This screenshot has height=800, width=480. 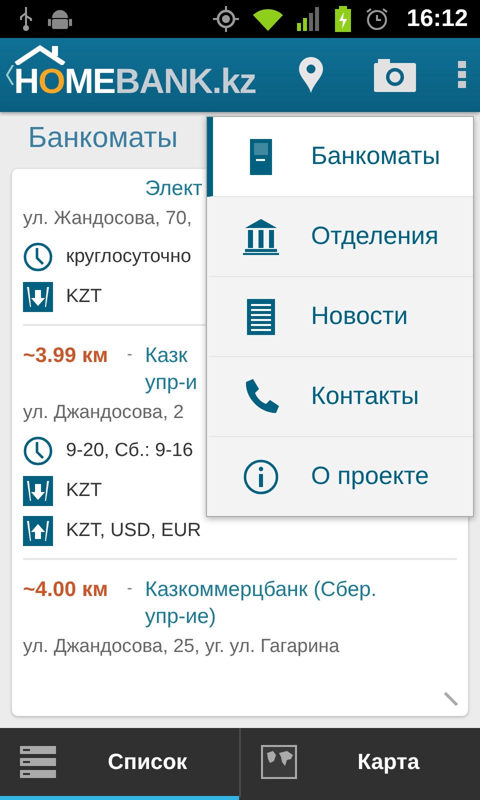 What do you see at coordinates (261, 396) in the screenshot?
I see `phone-icon` at bounding box center [261, 396].